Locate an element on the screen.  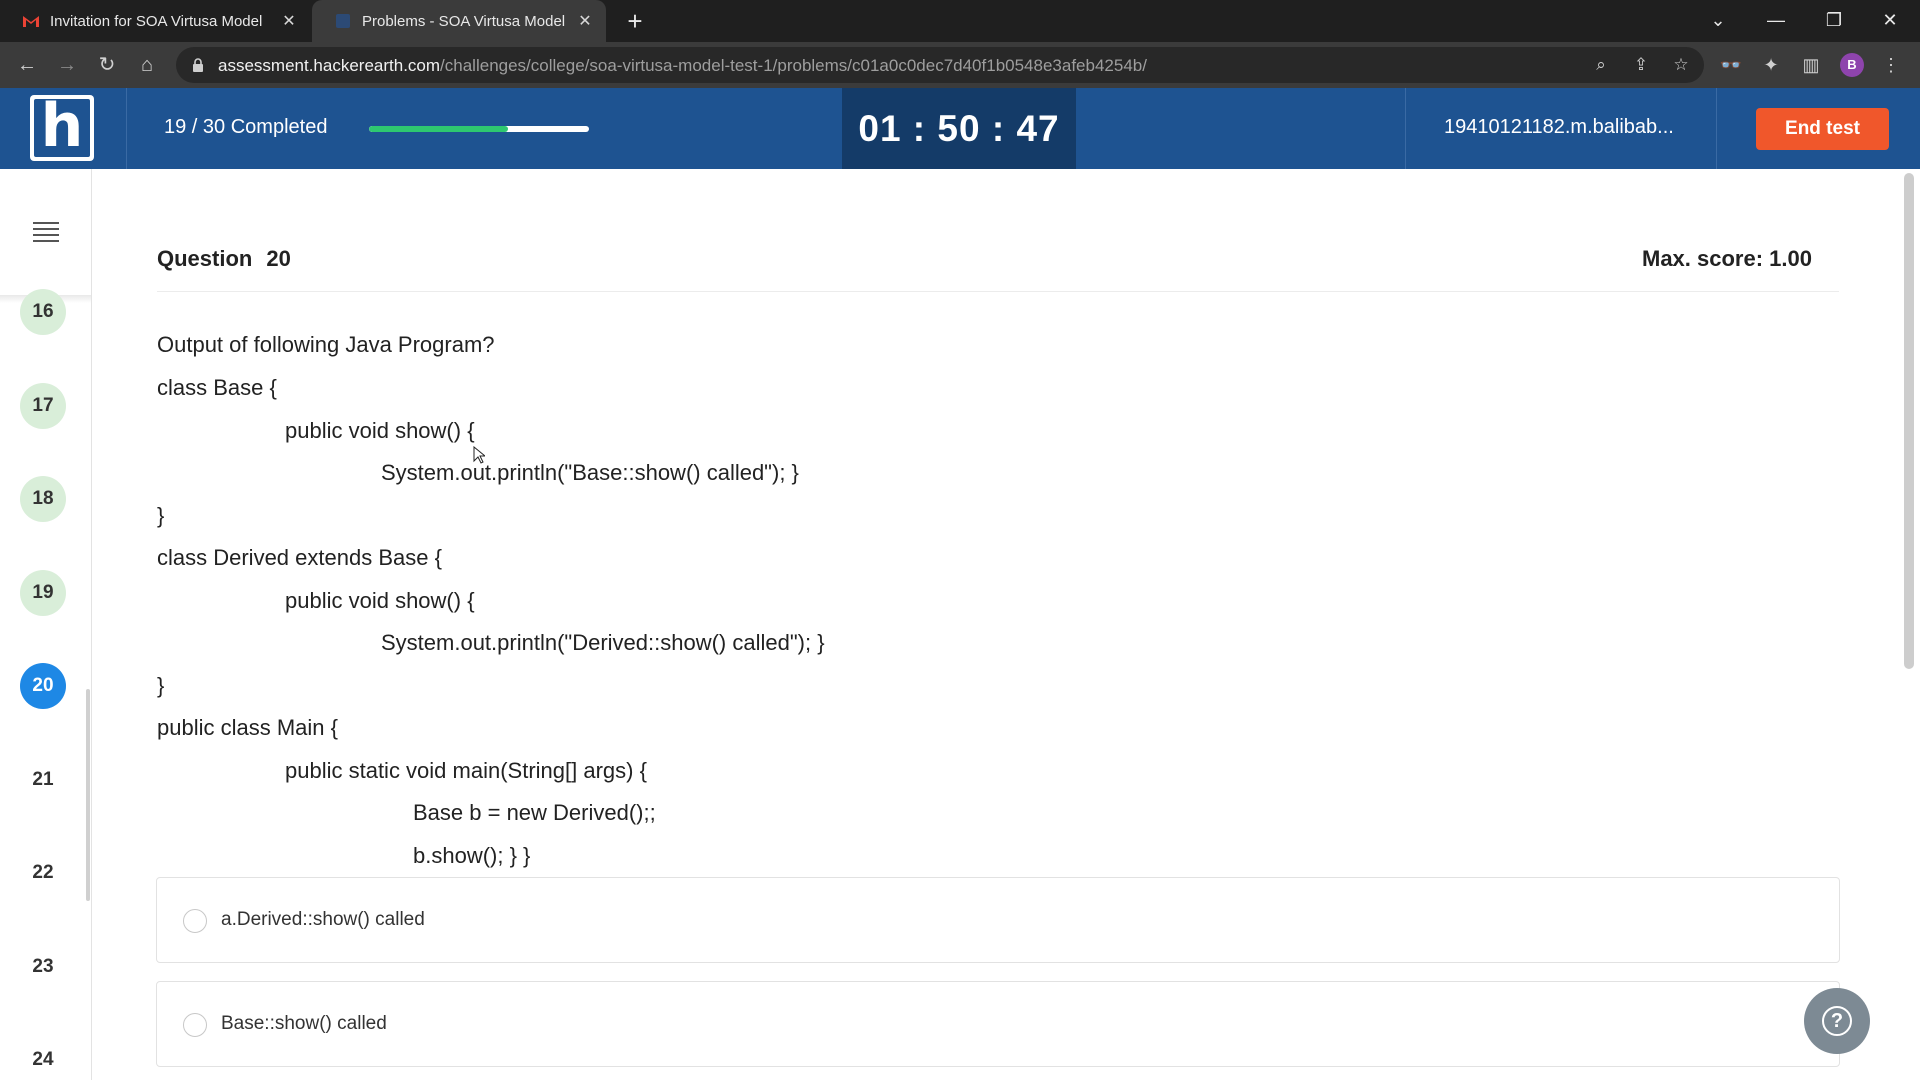
minimize-icon: — is located at coordinates (1776, 21).